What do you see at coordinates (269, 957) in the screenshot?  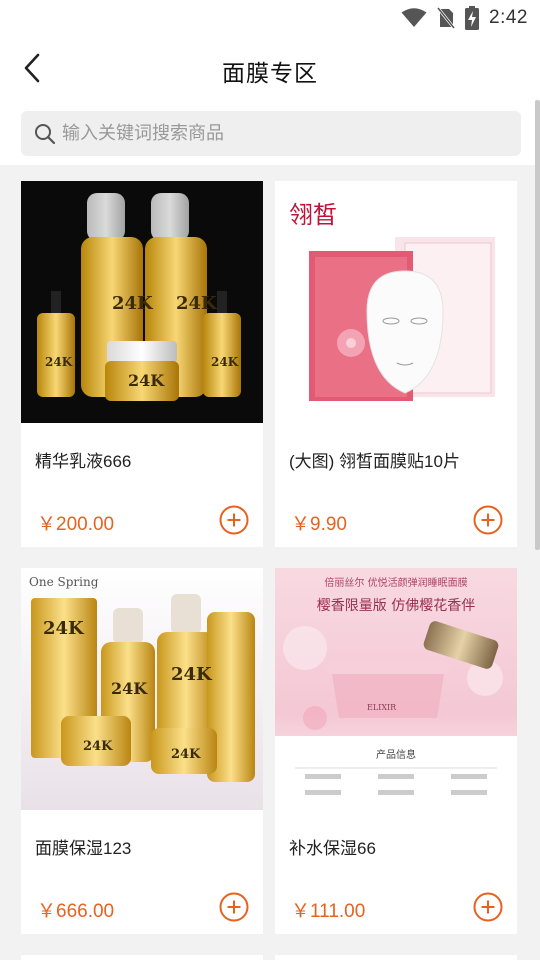 I see `next-product-row` at bounding box center [269, 957].